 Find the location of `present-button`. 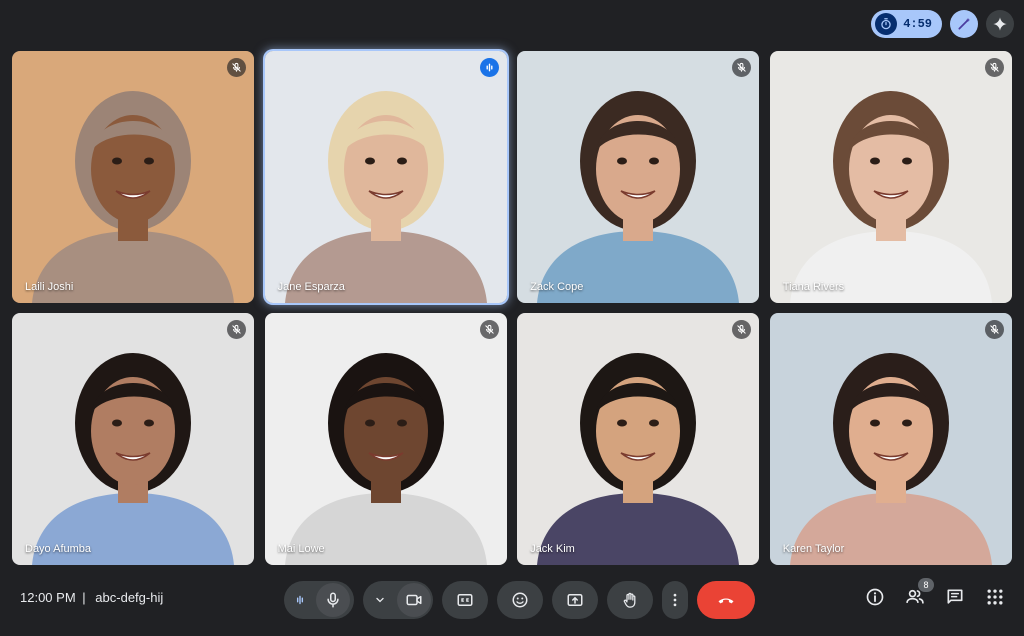

present-button is located at coordinates (575, 600).